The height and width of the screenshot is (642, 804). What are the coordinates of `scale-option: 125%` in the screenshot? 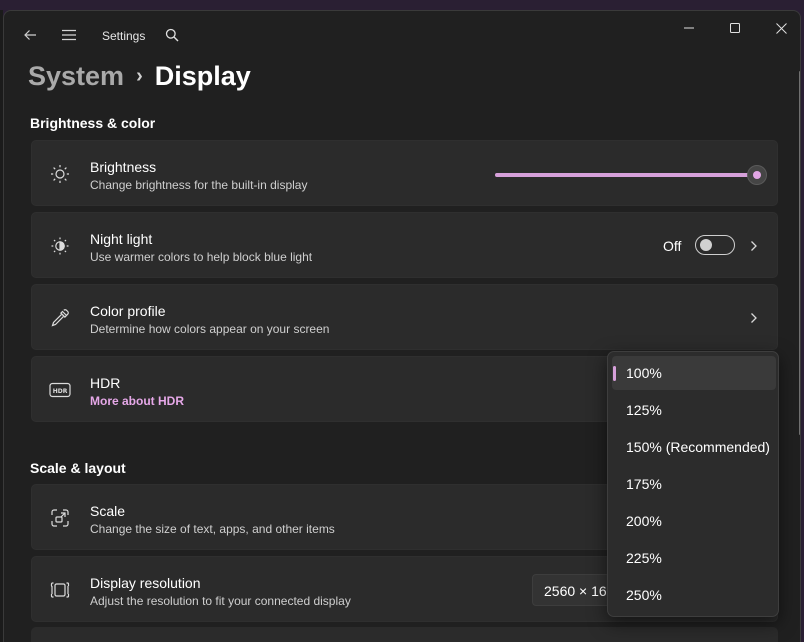 It's located at (694, 410).